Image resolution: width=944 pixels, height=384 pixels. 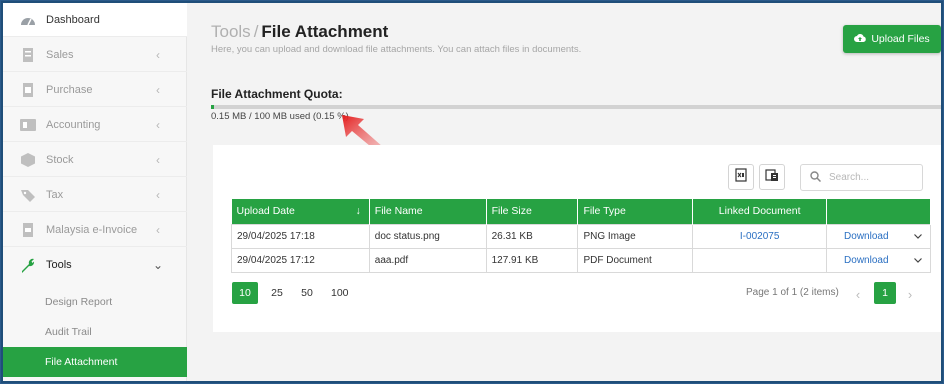 What do you see at coordinates (212, 107) in the screenshot?
I see `quota-progress-fill` at bounding box center [212, 107].